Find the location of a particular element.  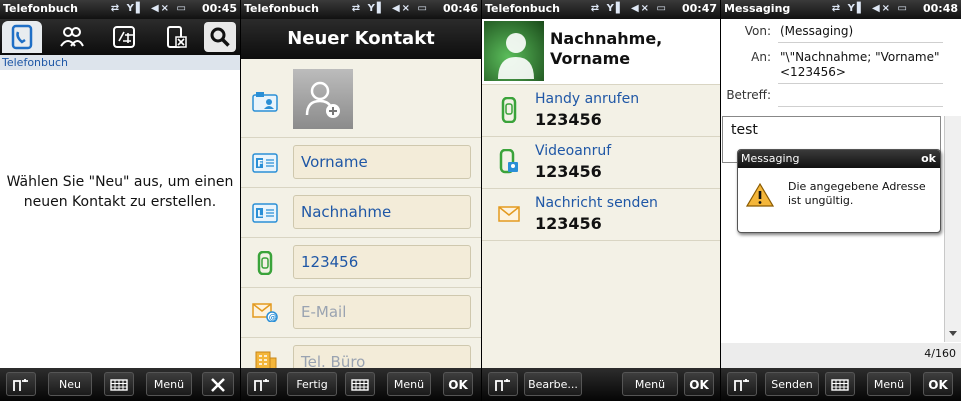

dialog-title: Messaging is located at coordinates (770, 158).